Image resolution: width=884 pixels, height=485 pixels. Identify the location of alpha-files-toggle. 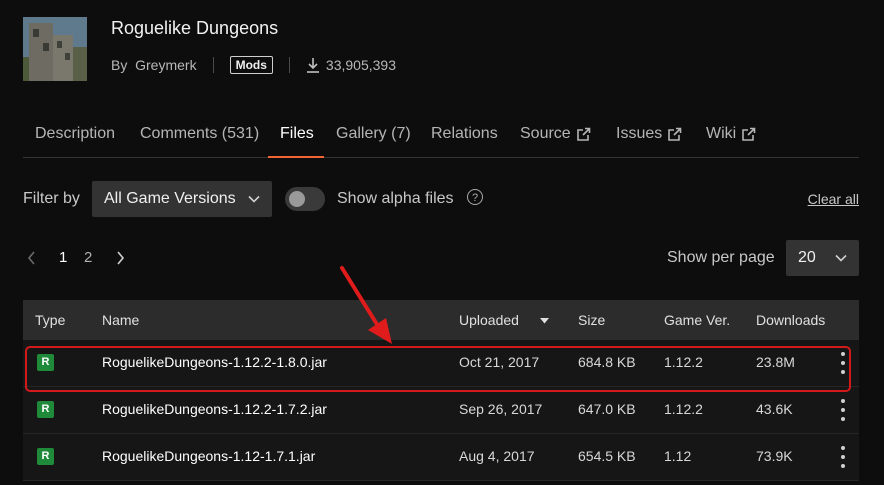
(305, 199).